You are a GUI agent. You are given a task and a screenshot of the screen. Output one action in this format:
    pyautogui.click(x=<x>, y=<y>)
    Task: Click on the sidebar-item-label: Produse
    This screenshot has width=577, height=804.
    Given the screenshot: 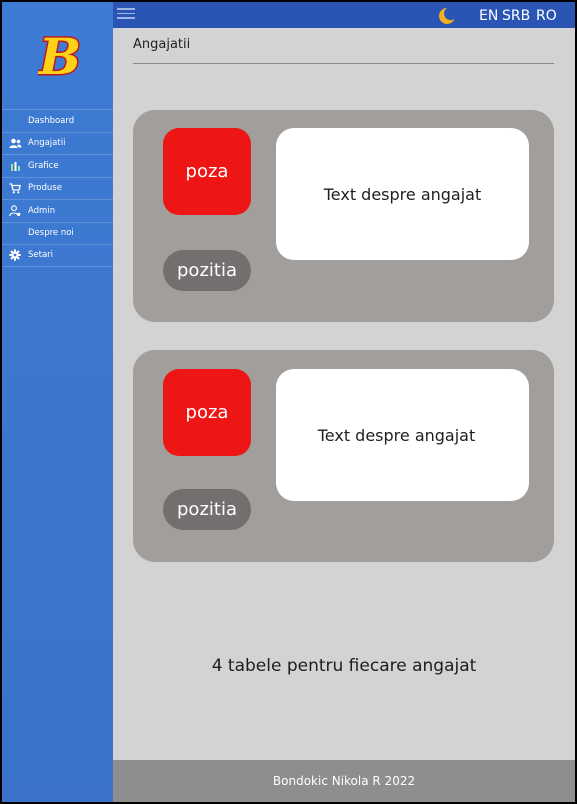 What is the action you would take?
    pyautogui.click(x=45, y=188)
    